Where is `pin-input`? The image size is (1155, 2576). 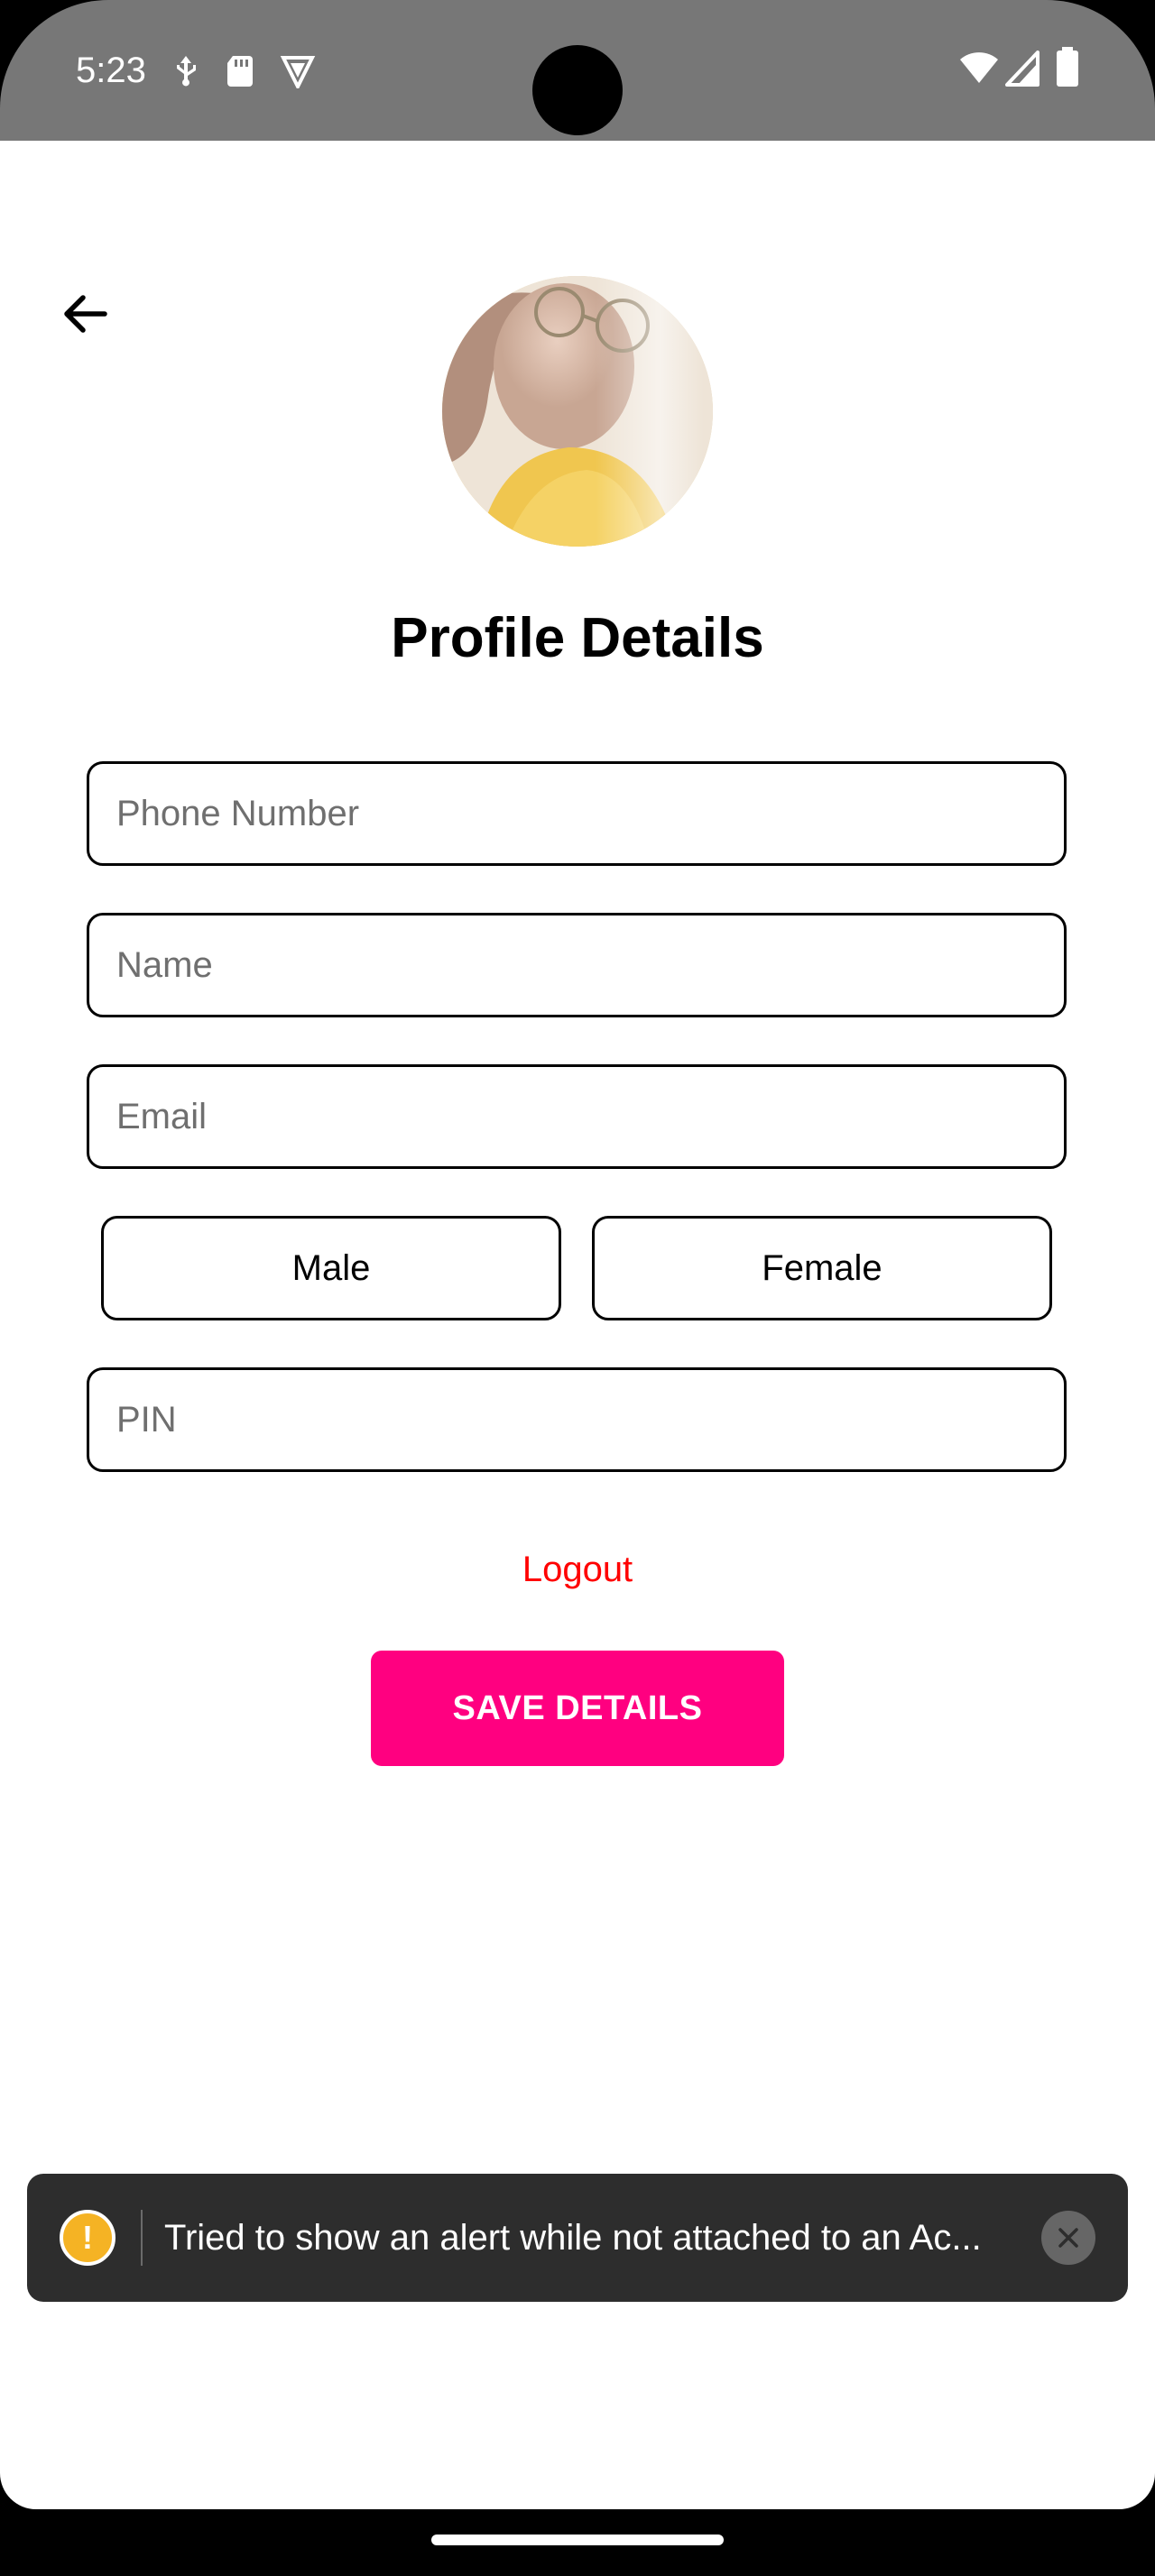
pin-input is located at coordinates (576, 1420).